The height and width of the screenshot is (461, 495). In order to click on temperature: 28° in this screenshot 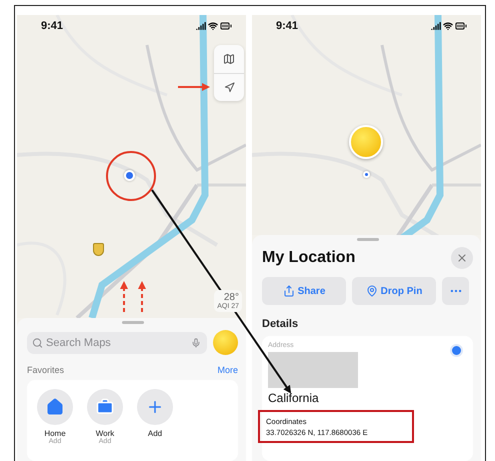, I will do `click(231, 297)`.